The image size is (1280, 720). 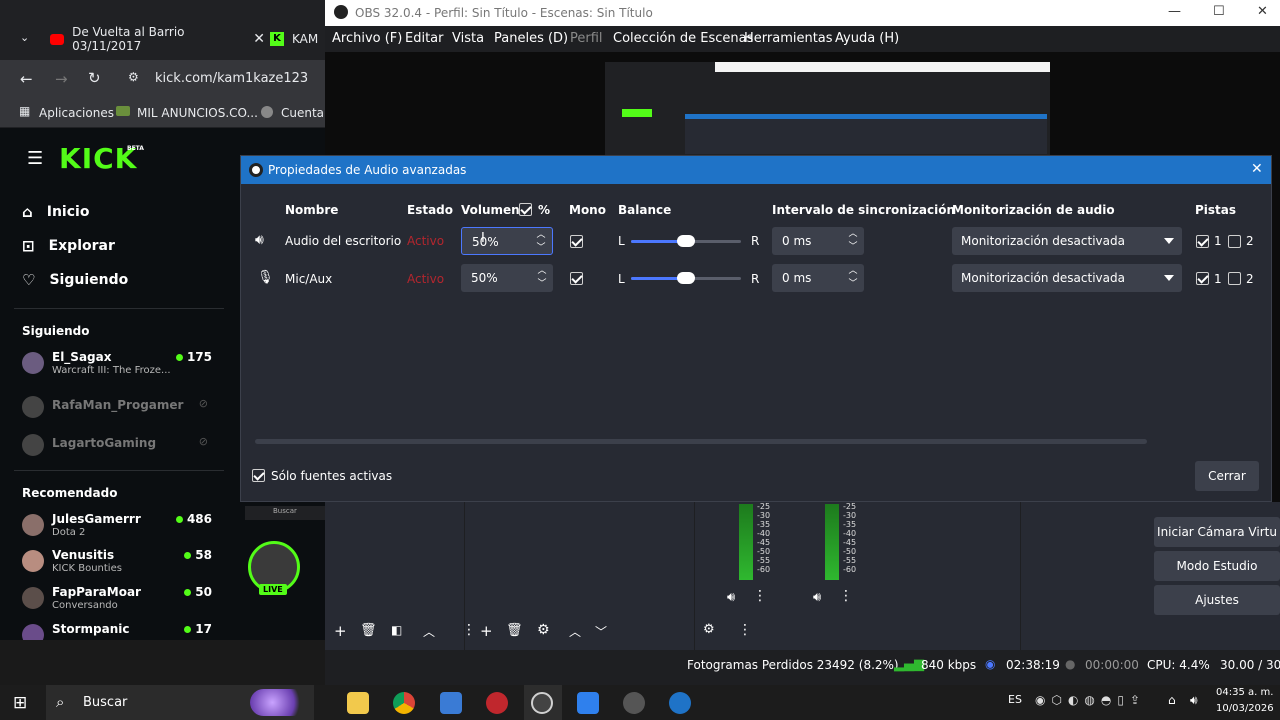 What do you see at coordinates (1169, 241) in the screenshot?
I see `dropdown-arrow-icon` at bounding box center [1169, 241].